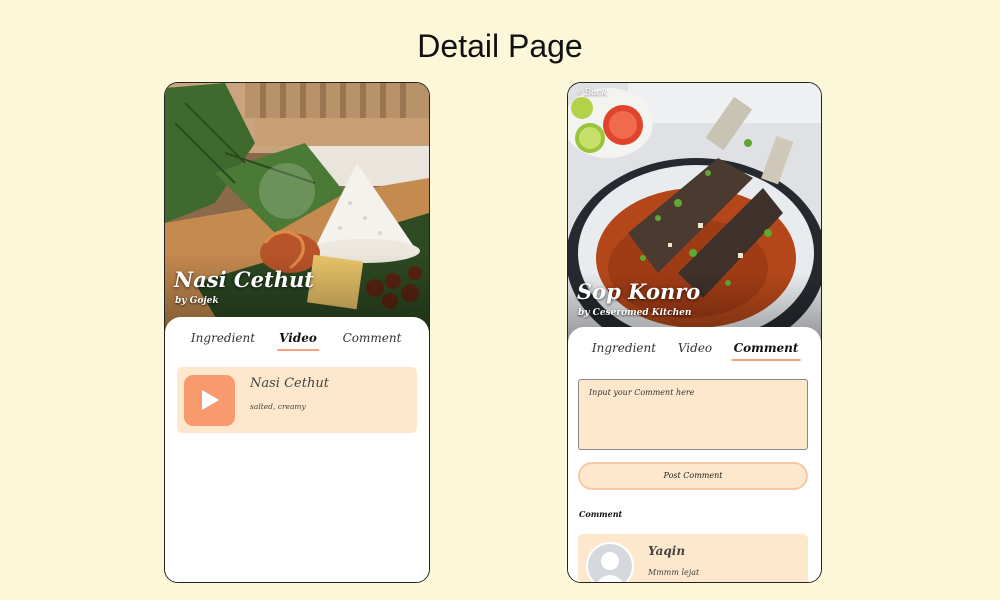 The image size is (1000, 600). I want to click on video-subtitle: salted, creamy, so click(278, 406).